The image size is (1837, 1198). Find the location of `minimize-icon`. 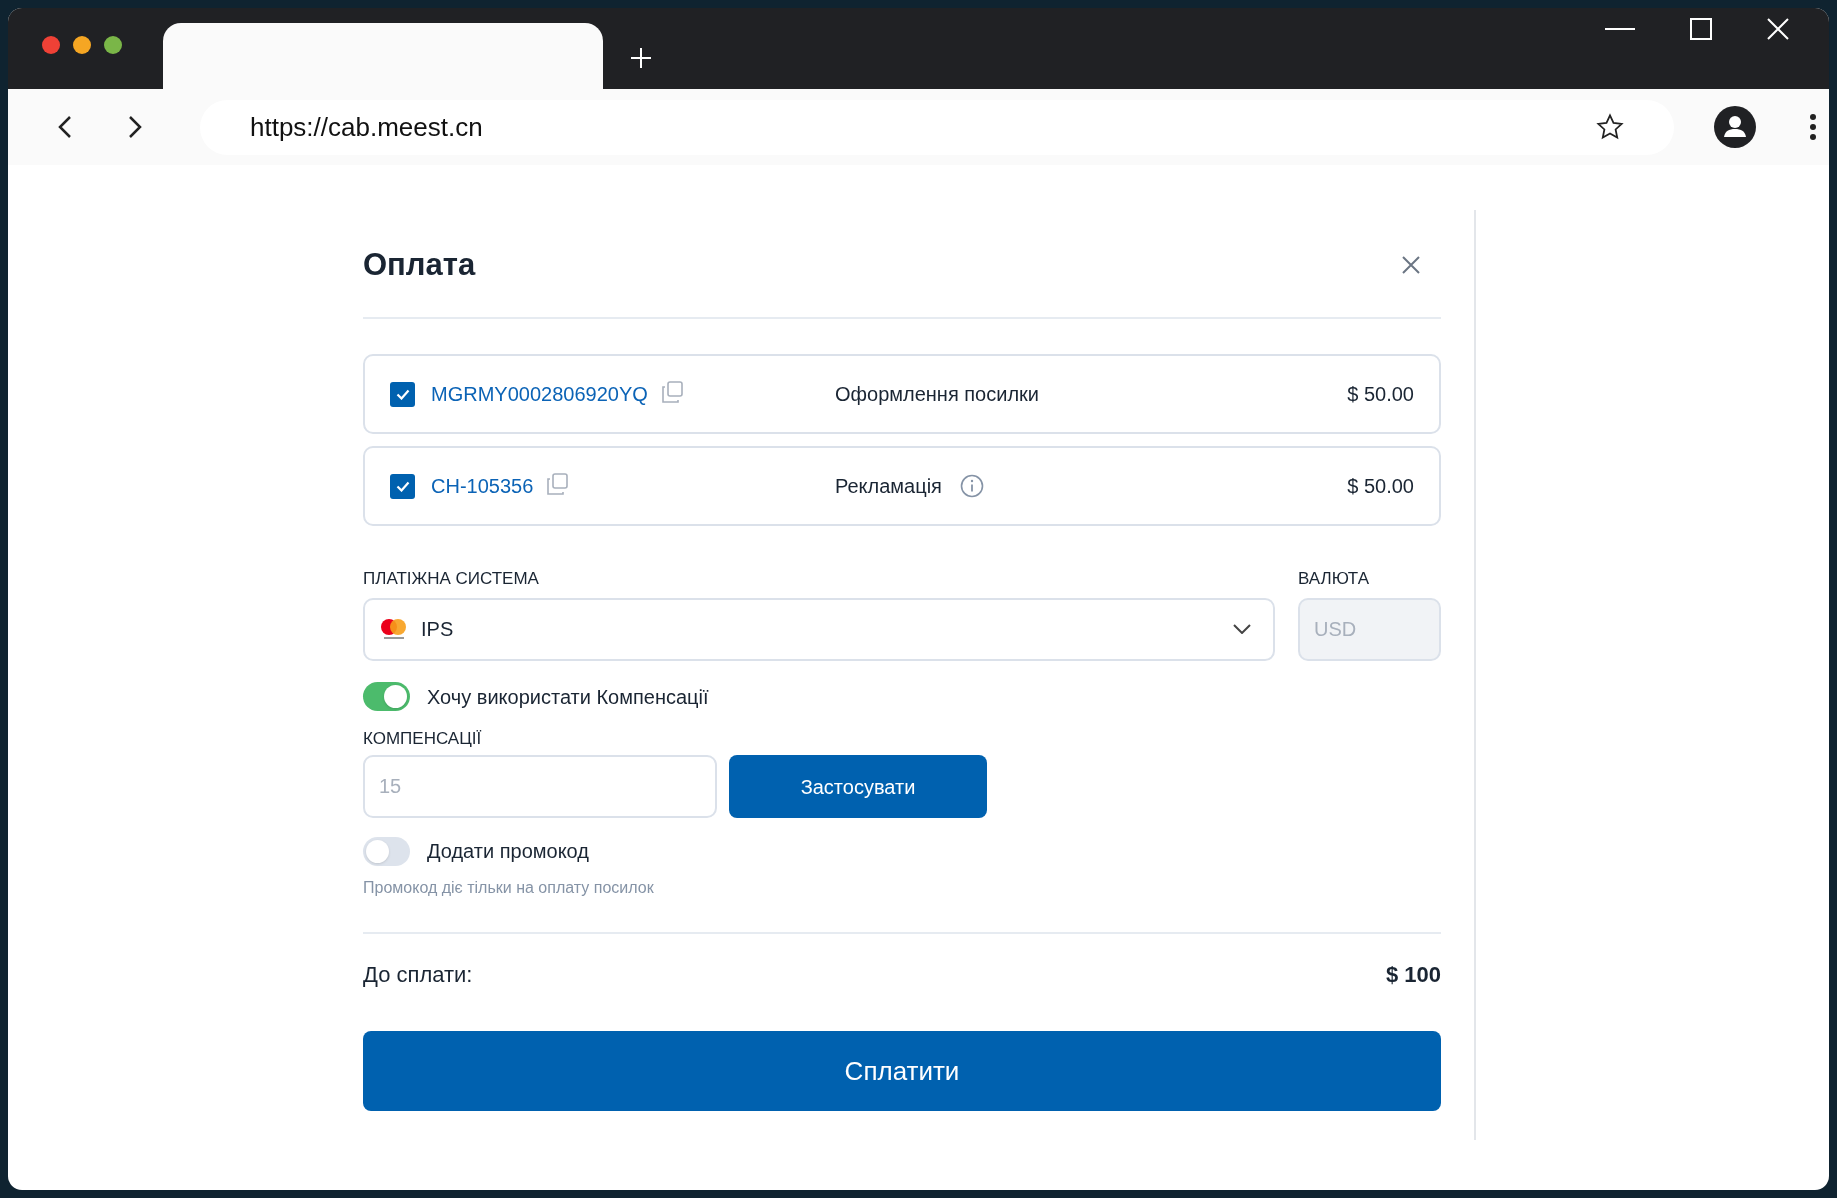

minimize-icon is located at coordinates (1620, 28).